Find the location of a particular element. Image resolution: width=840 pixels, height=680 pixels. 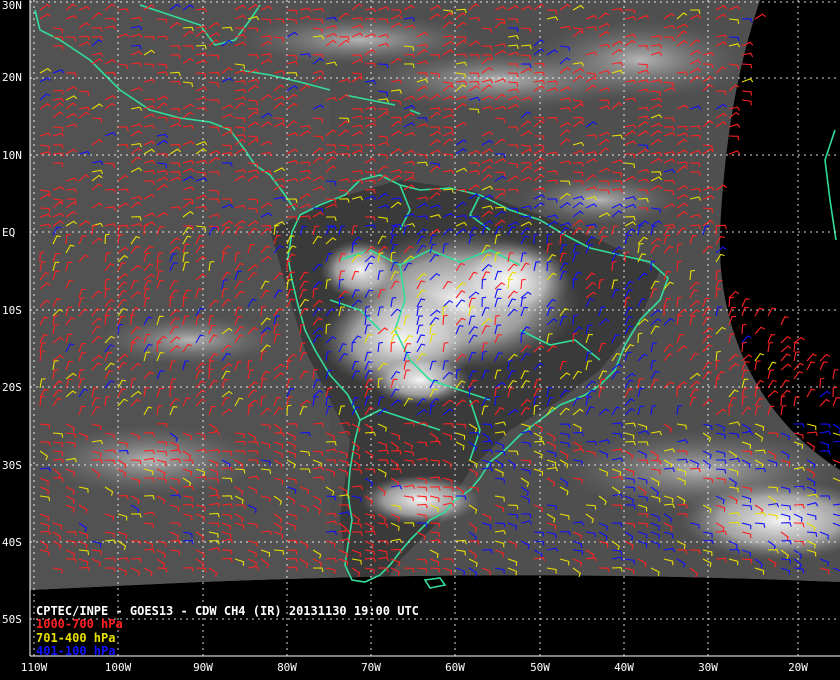

lat-label: EQ is located at coordinates (9, 232).